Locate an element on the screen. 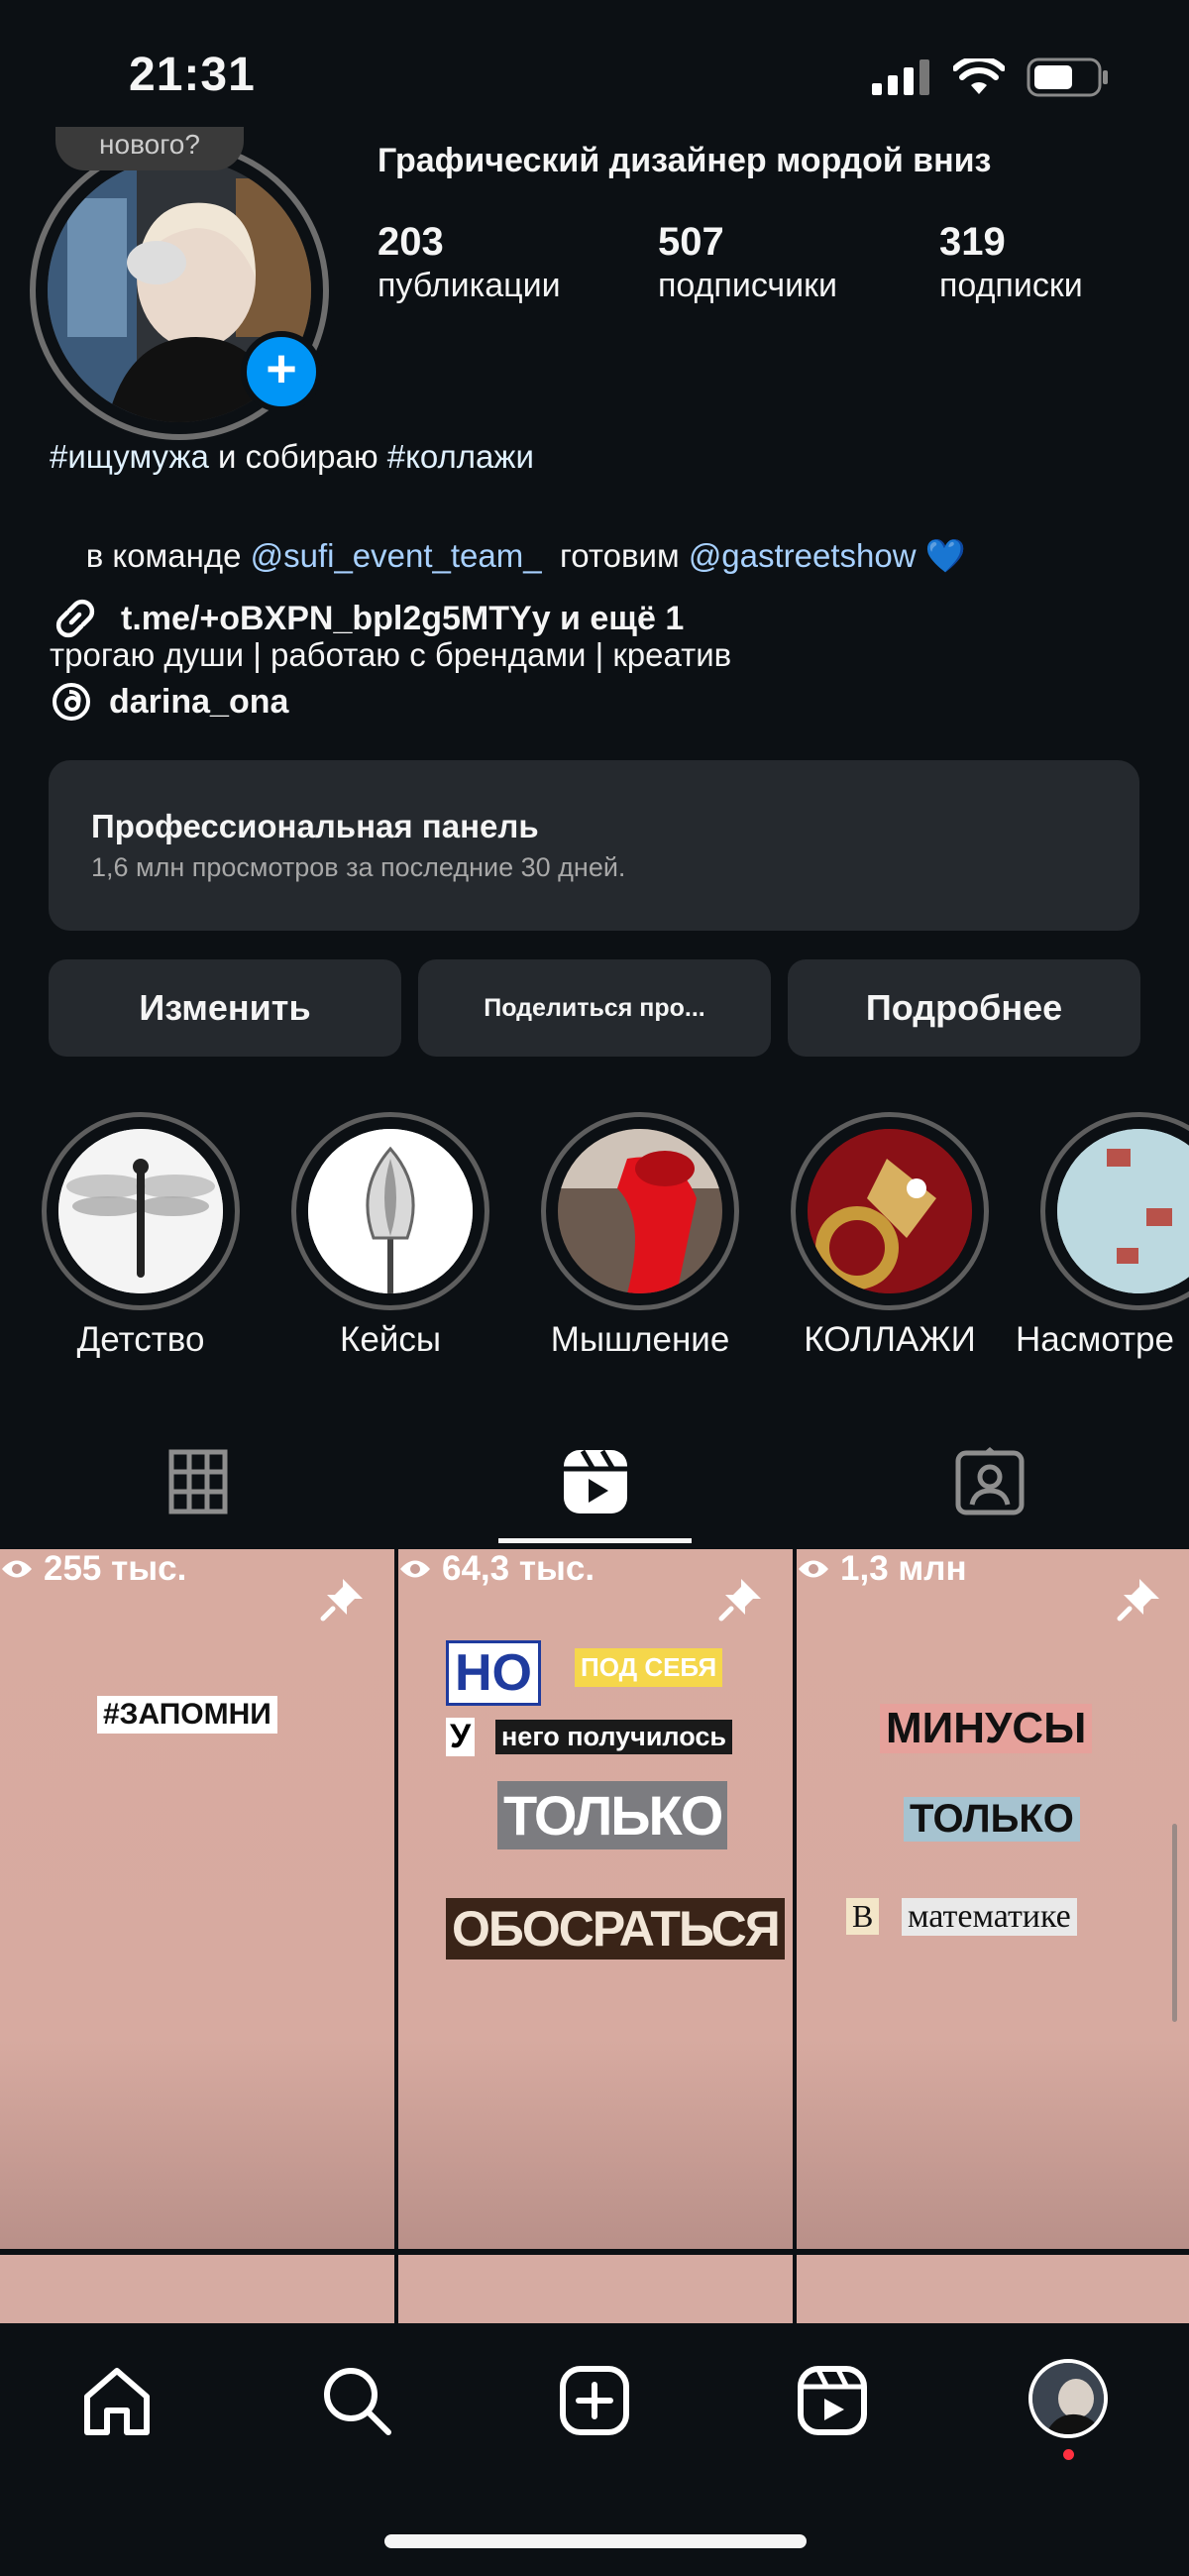 This screenshot has width=1189, height=2576. threads-badge: darina_ona is located at coordinates (169, 702).